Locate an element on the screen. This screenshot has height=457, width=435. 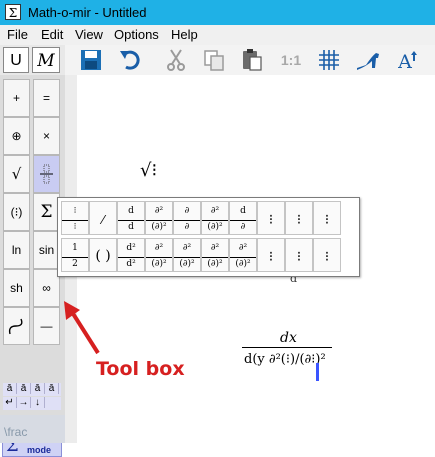
vbar-option-1: ⁝ is located at coordinates (271, 255).